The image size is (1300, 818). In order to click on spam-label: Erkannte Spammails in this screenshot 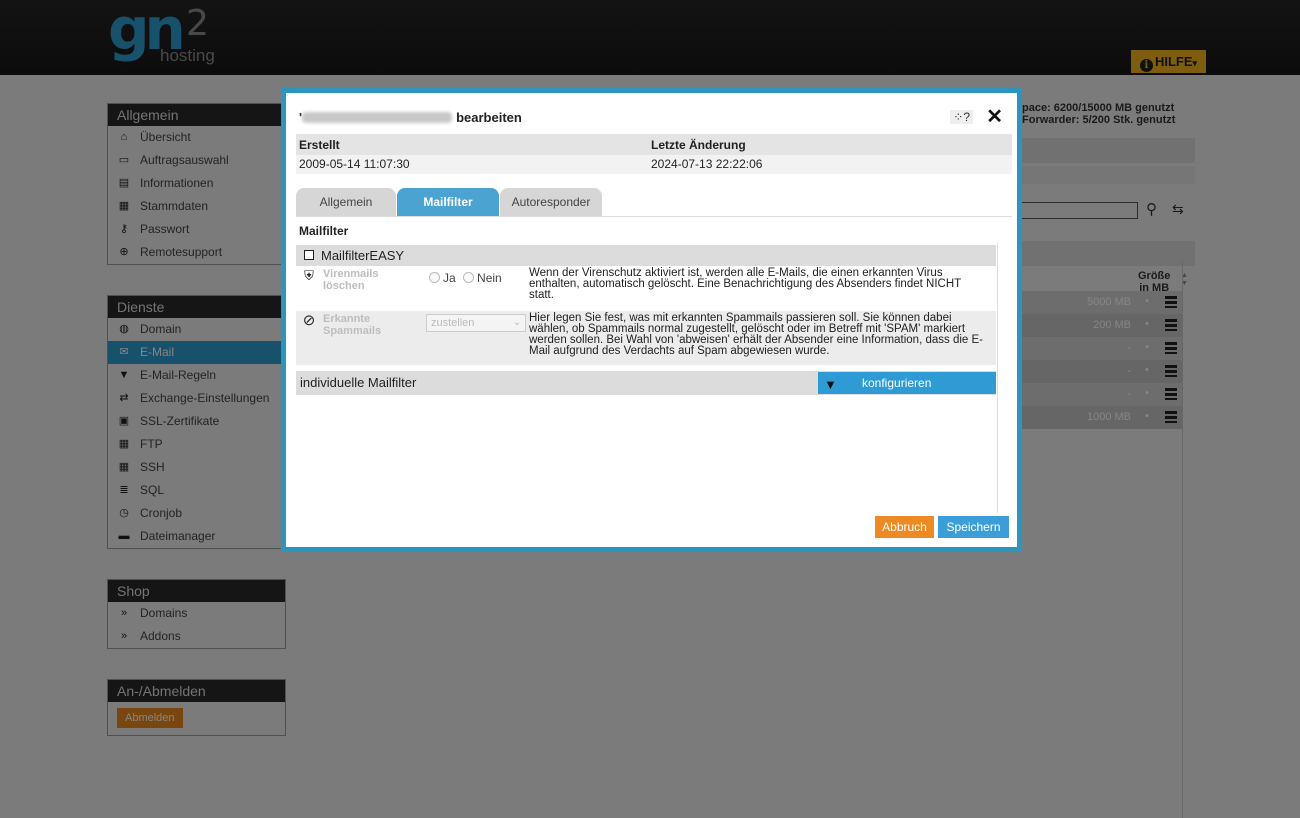, I will do `click(352, 325)`.